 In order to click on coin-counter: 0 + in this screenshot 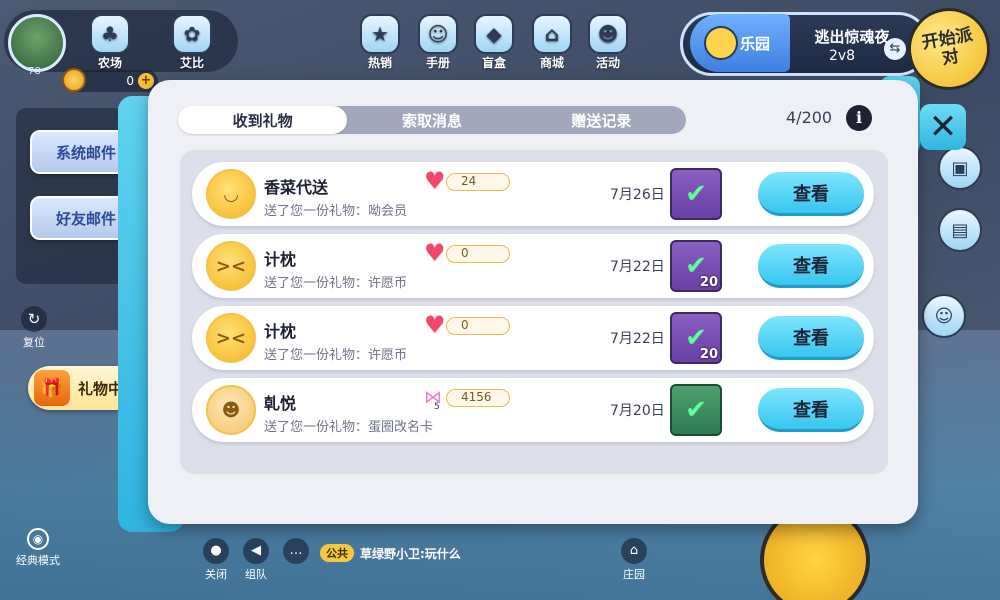, I will do `click(110, 80)`.